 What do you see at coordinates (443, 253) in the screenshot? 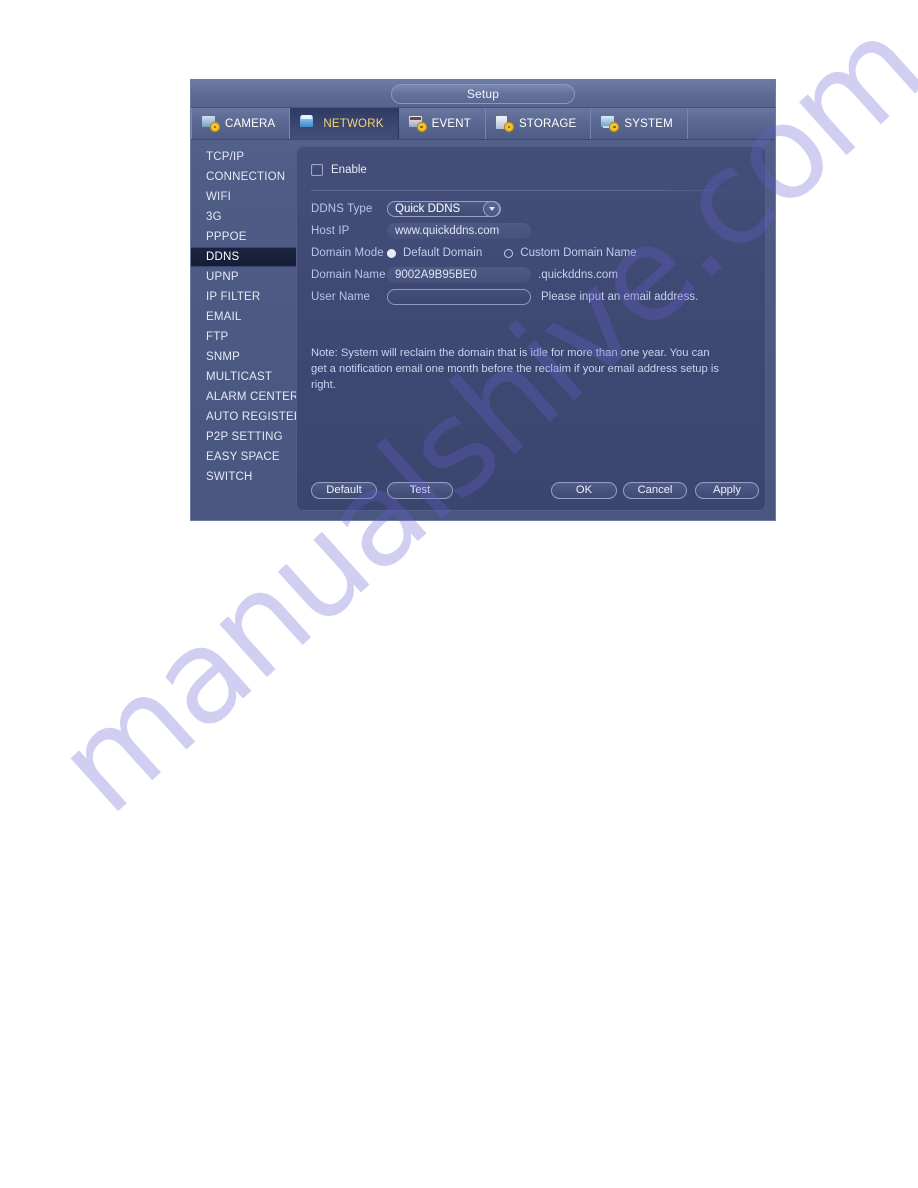
I see `radio-default-domain-label: Default Domain` at bounding box center [443, 253].